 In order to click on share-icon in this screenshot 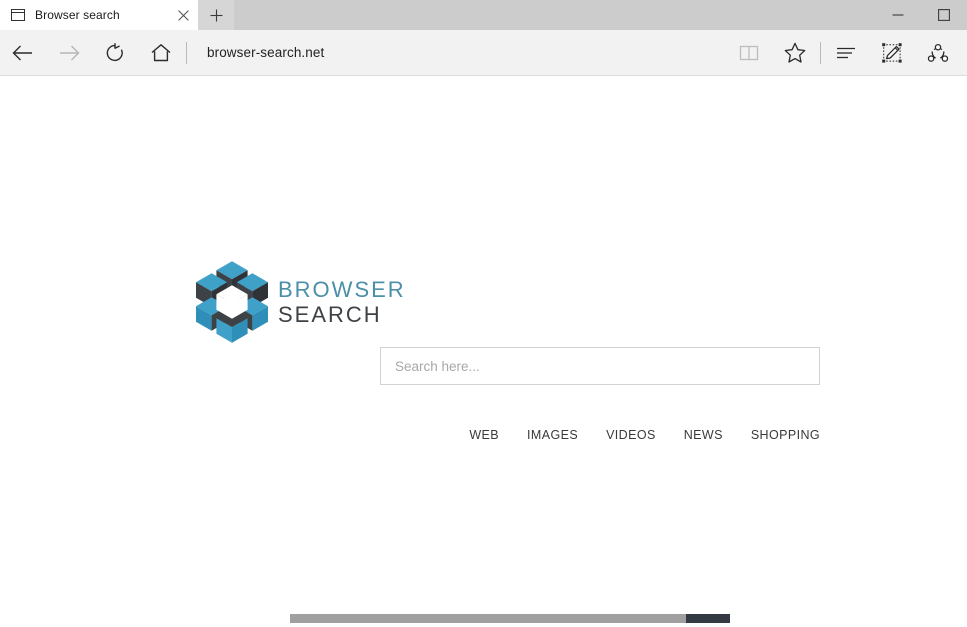, I will do `click(938, 52)`.